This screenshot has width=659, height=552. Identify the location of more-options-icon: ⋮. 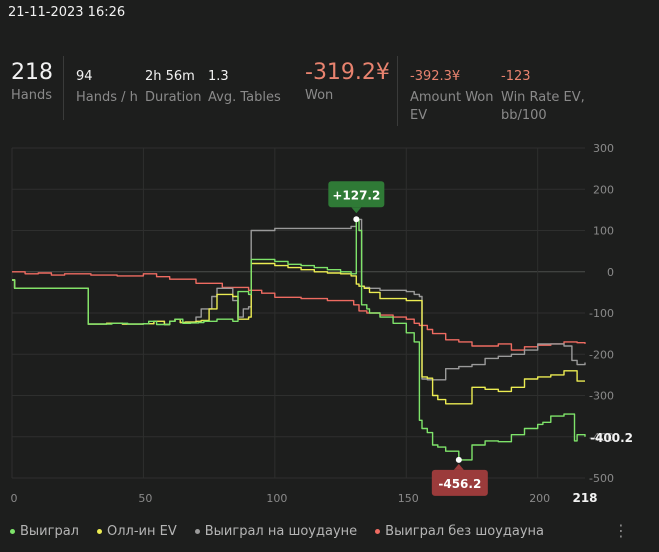
(621, 530).